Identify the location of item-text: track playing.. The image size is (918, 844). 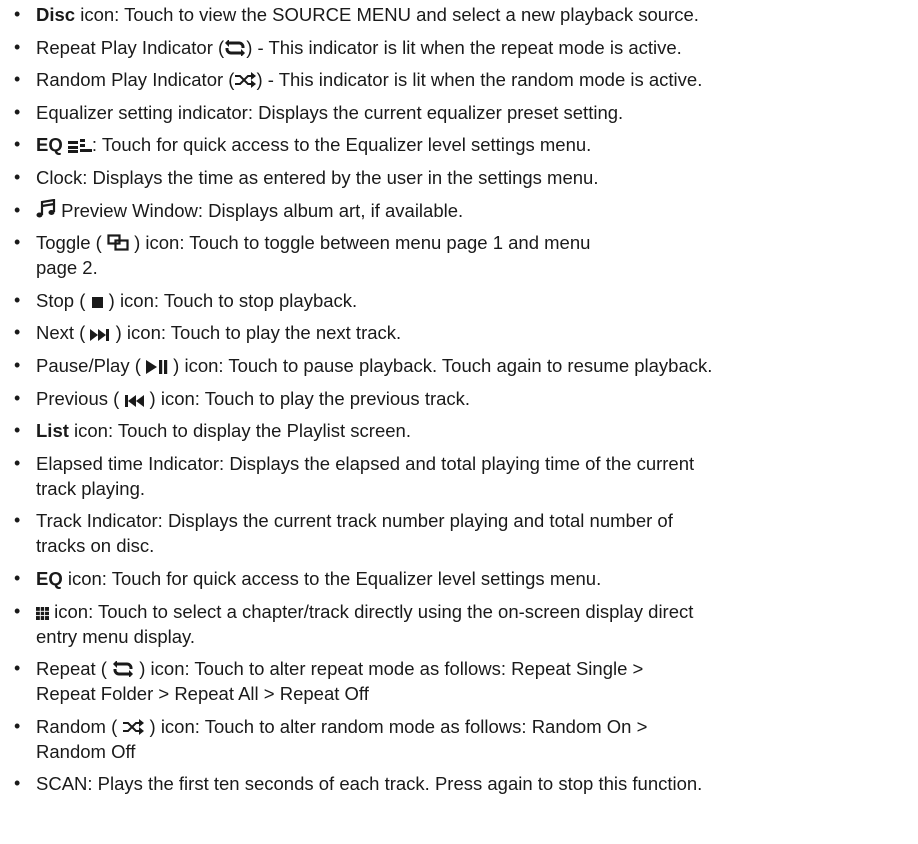
(90, 488).